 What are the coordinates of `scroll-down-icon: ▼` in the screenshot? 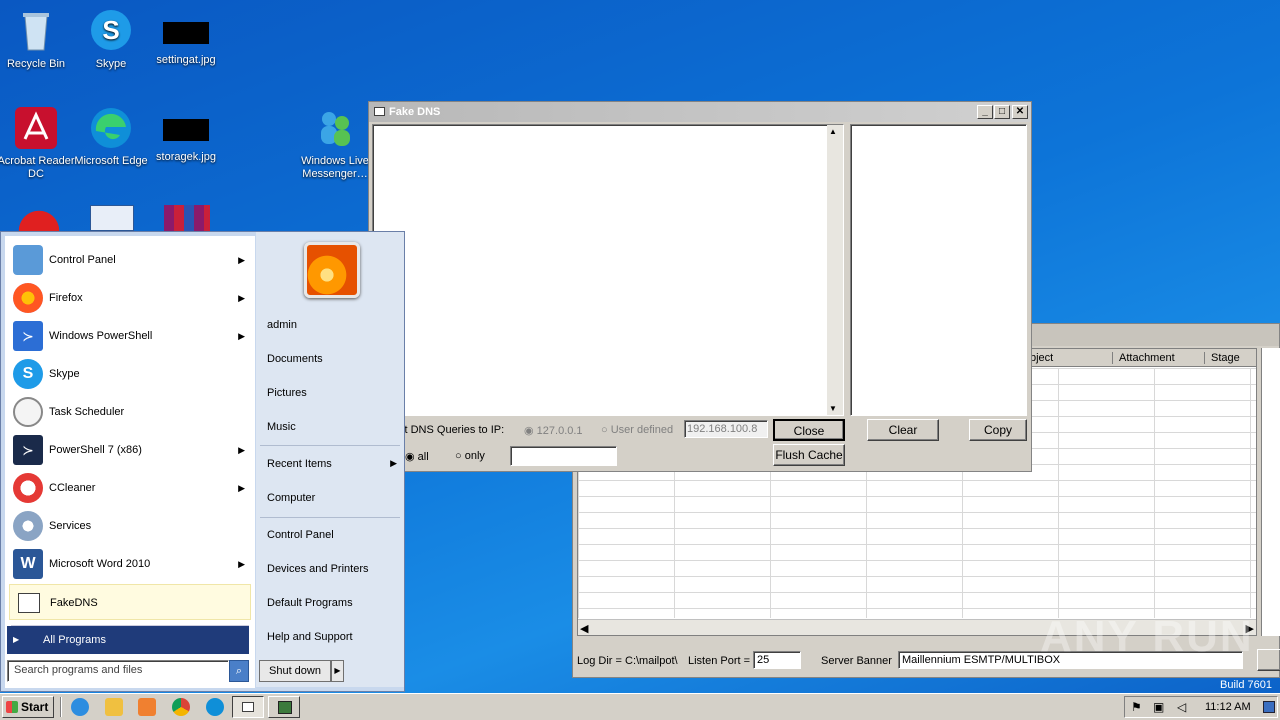 It's located at (833, 408).